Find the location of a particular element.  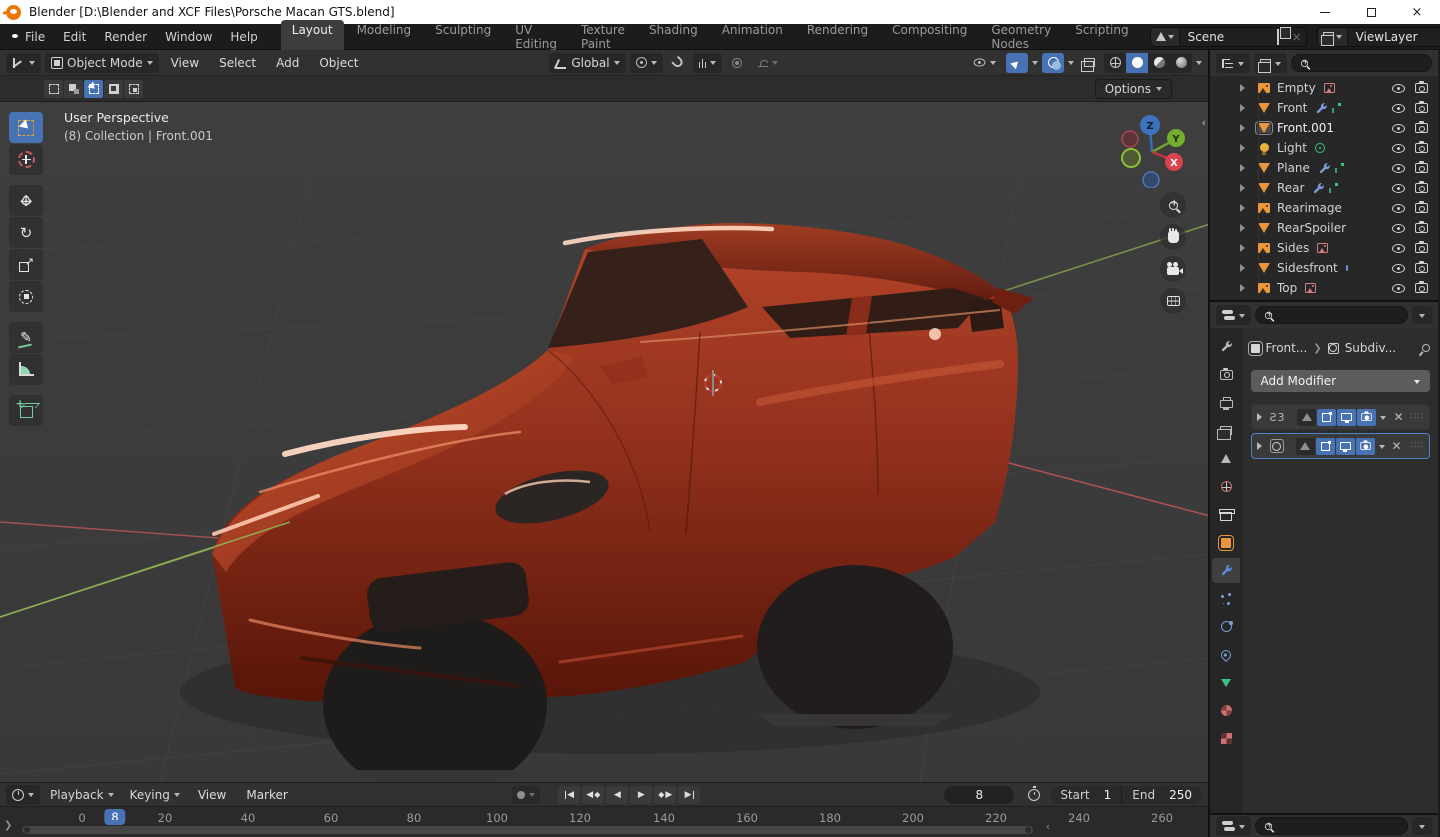

tab-scene is located at coordinates (1226, 458).